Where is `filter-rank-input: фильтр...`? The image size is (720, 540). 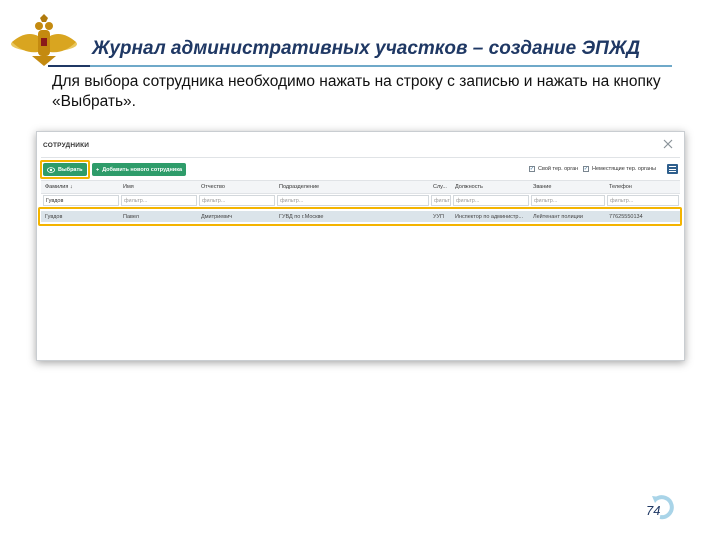
filter-rank-input: фильтр... is located at coordinates (568, 200).